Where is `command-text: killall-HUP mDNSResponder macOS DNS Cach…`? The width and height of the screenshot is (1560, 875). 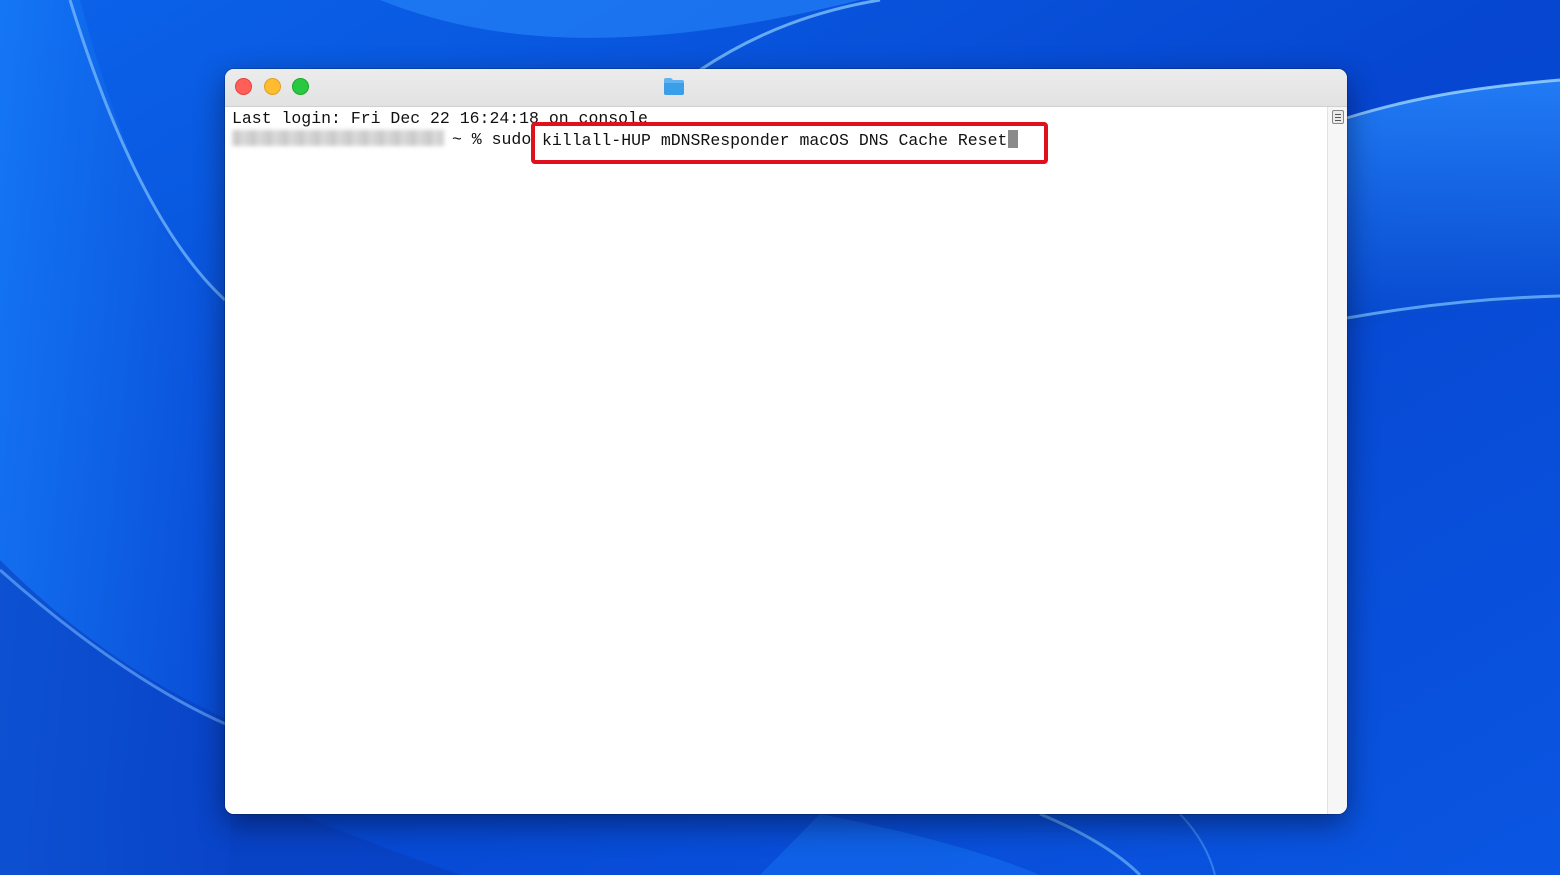
command-text: killall-HUP mDNSResponder macOS DNS Cach… is located at coordinates (775, 140).